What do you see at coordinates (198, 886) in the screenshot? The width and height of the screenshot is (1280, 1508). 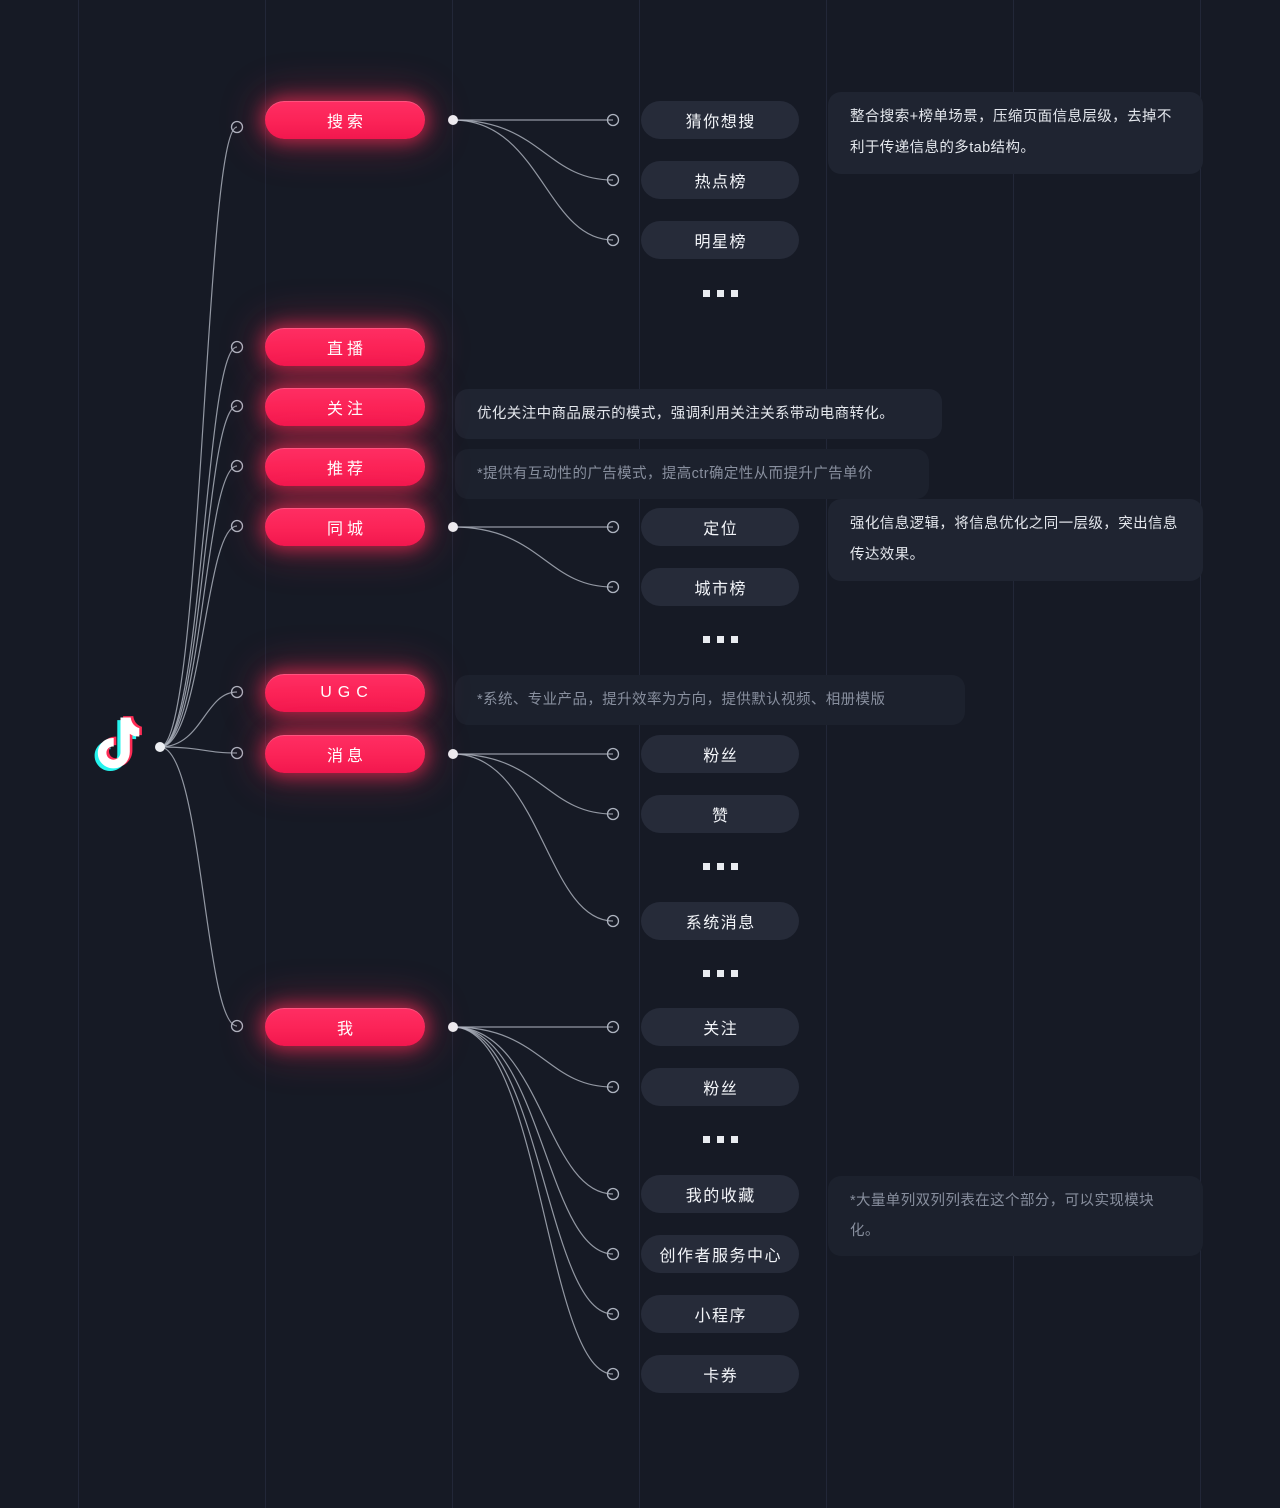 I see `root-edge-me` at bounding box center [198, 886].